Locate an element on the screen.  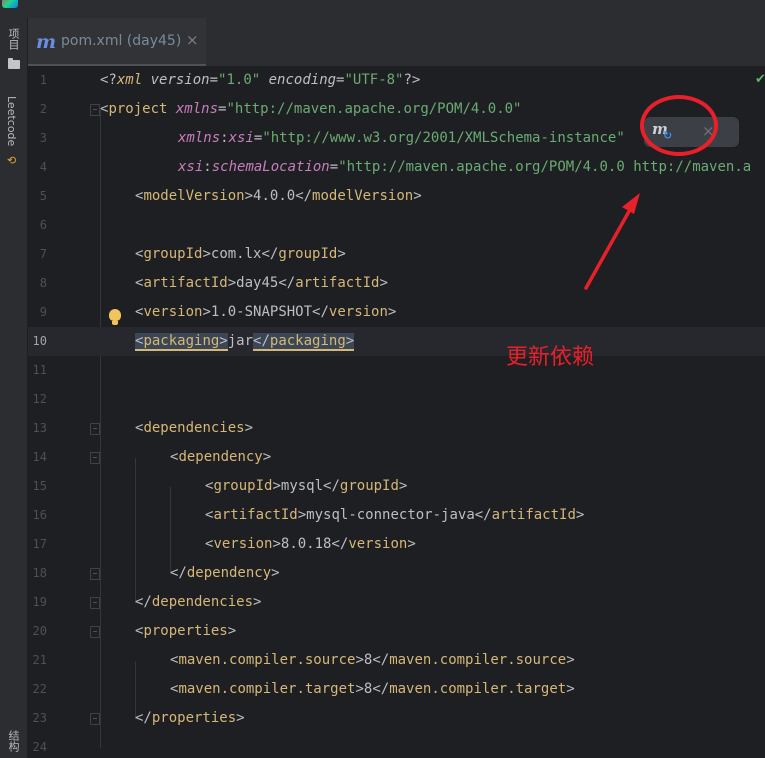
attr-name: xsi is located at coordinates (241, 138).